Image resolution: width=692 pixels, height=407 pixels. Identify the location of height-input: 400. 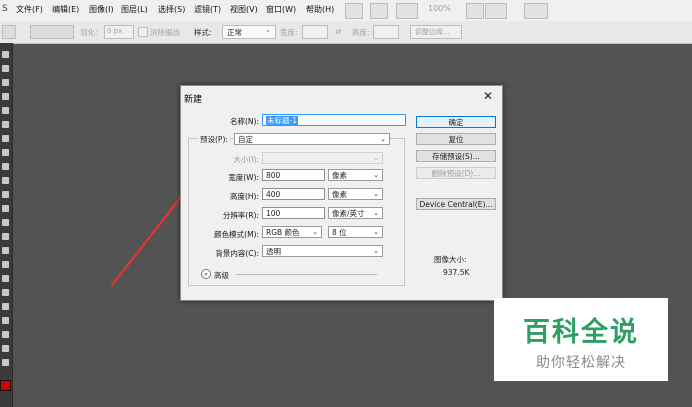
(293, 194).